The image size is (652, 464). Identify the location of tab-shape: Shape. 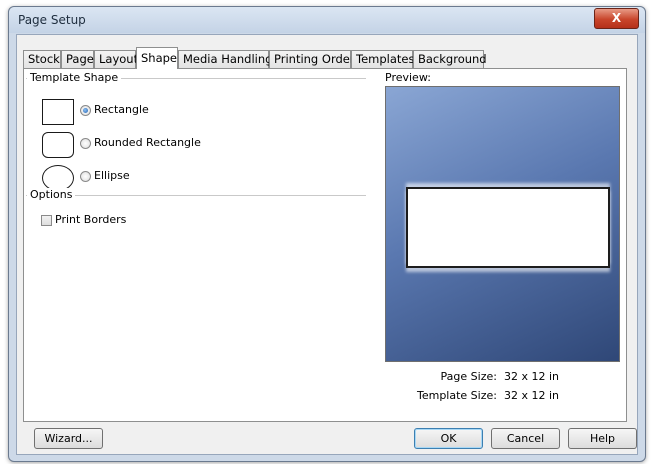
(157, 58).